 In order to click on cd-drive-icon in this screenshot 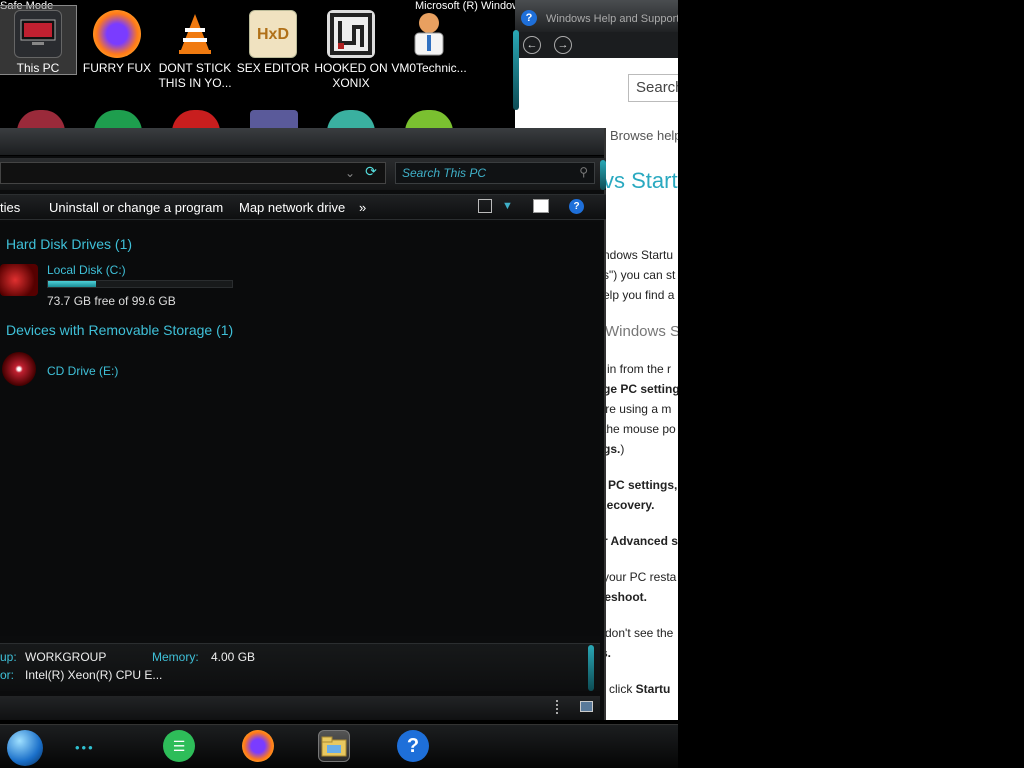, I will do `click(19, 369)`.